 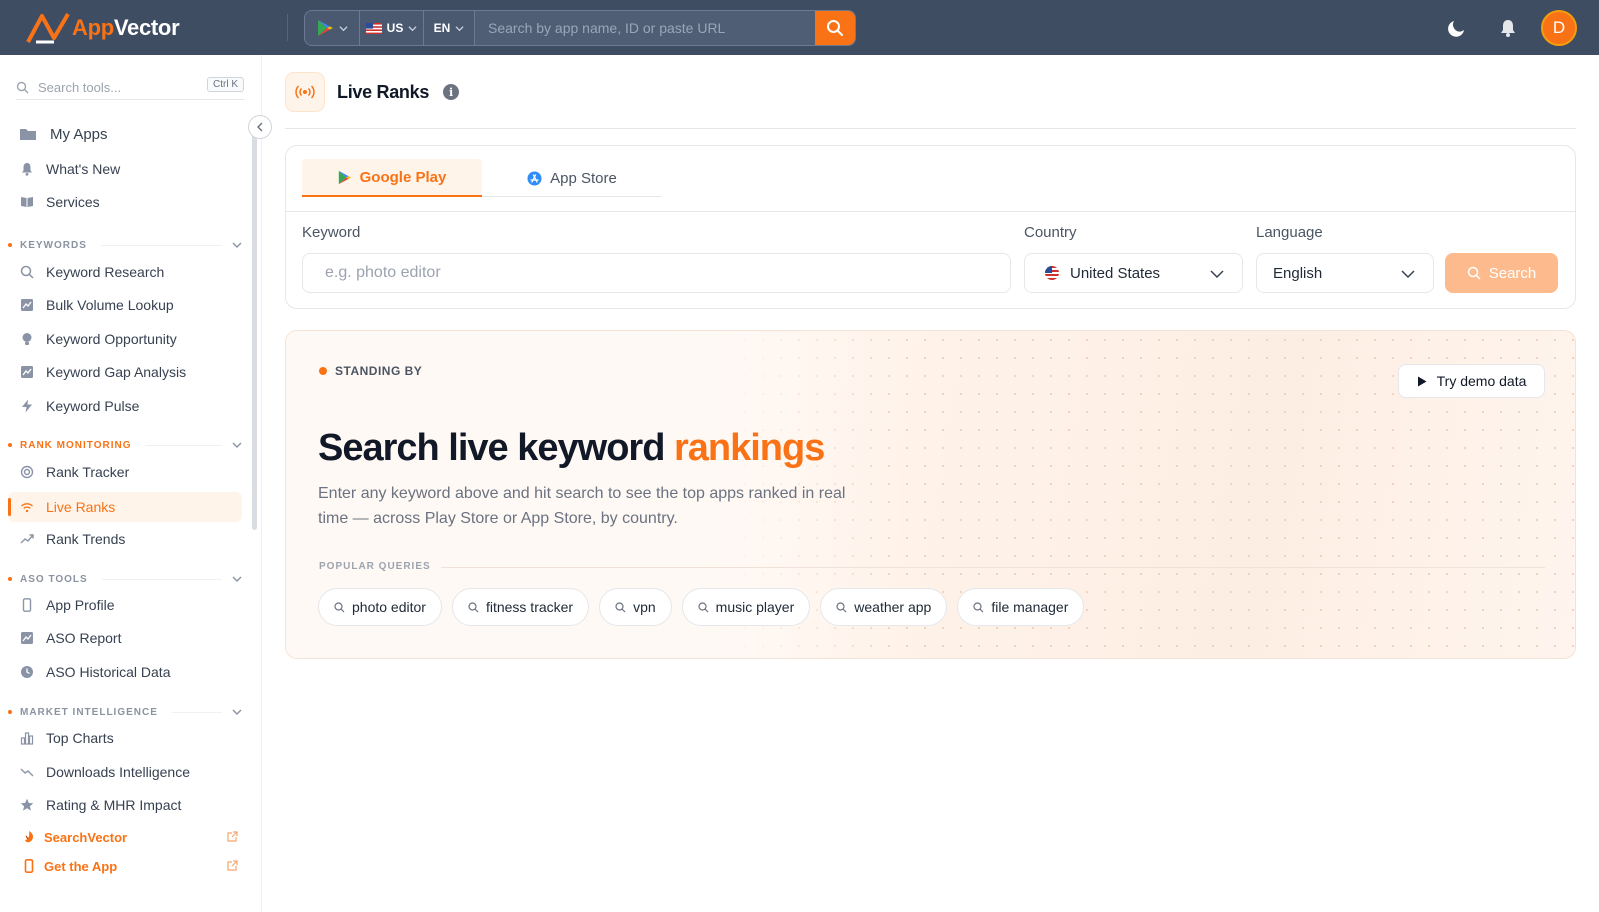 What do you see at coordinates (442, 28) in the screenshot?
I see `language-code: EN` at bounding box center [442, 28].